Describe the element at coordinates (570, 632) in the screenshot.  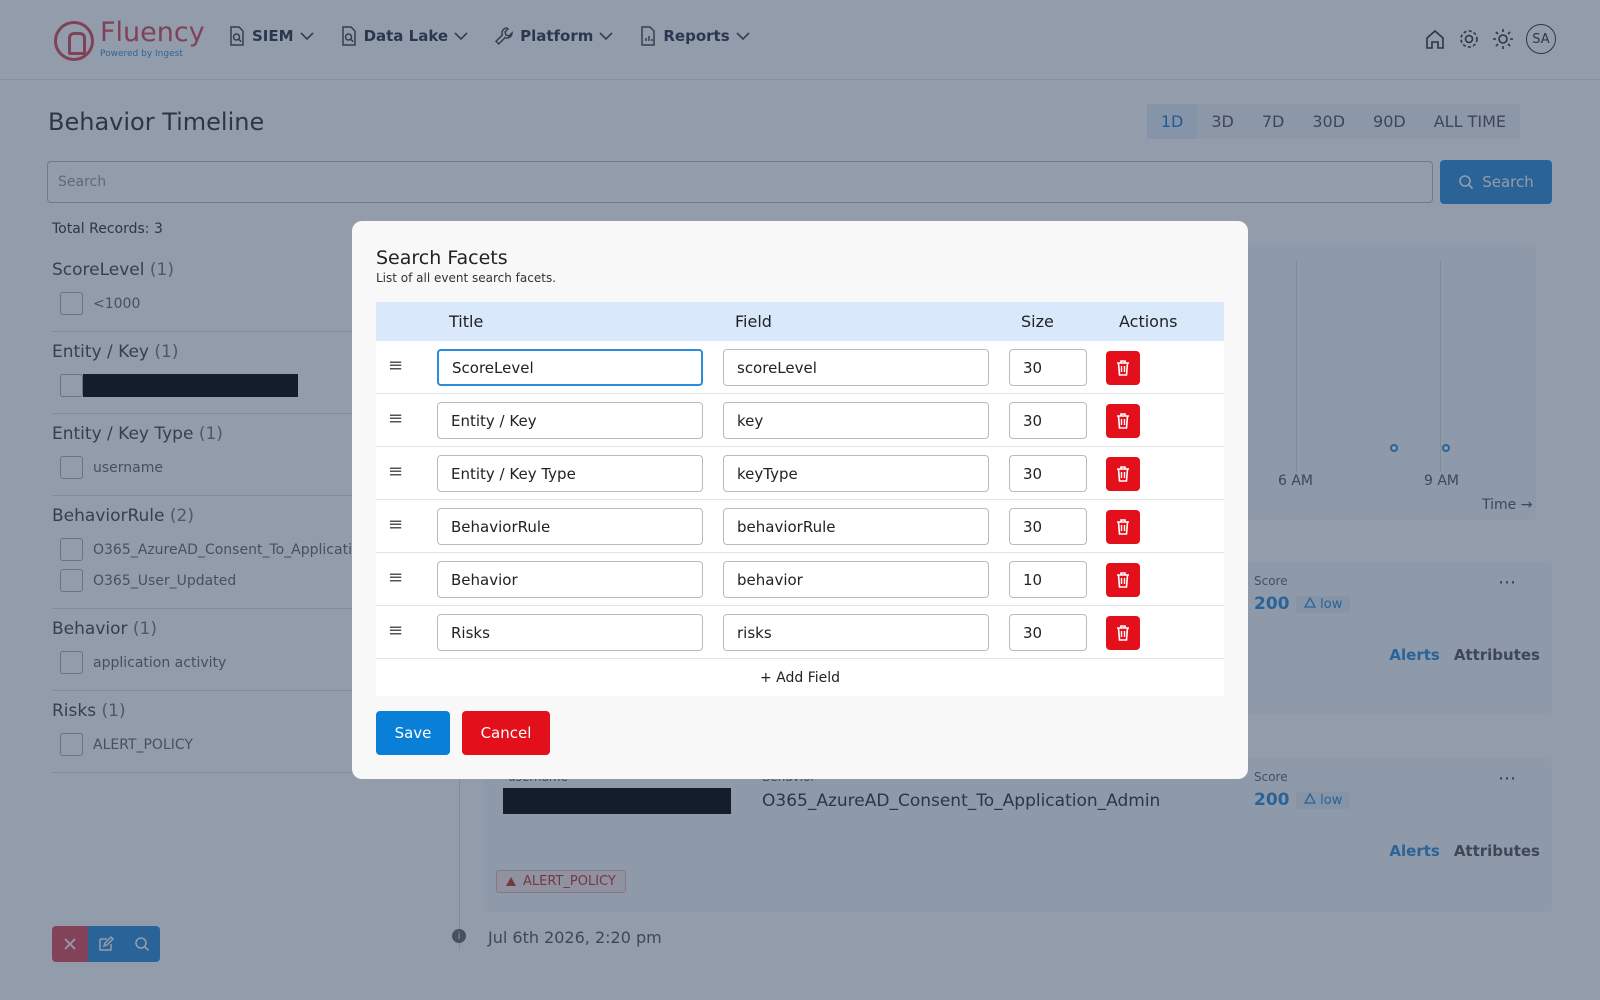
I see `facet-title-input: Risks` at that location.